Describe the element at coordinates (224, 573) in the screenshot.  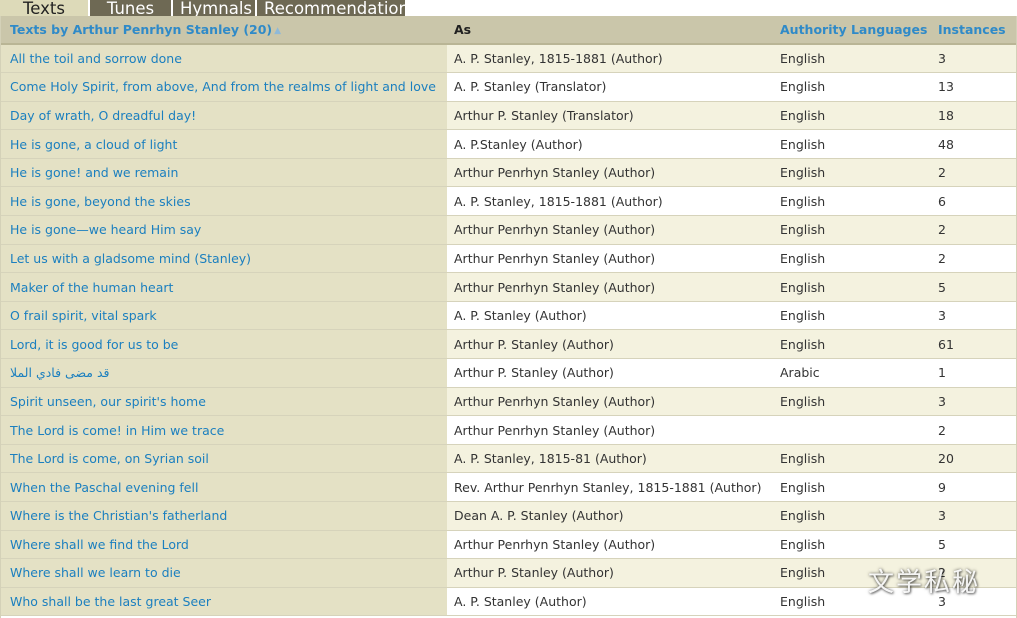
I see `text-title-cell: Where shall we learn to die` at that location.